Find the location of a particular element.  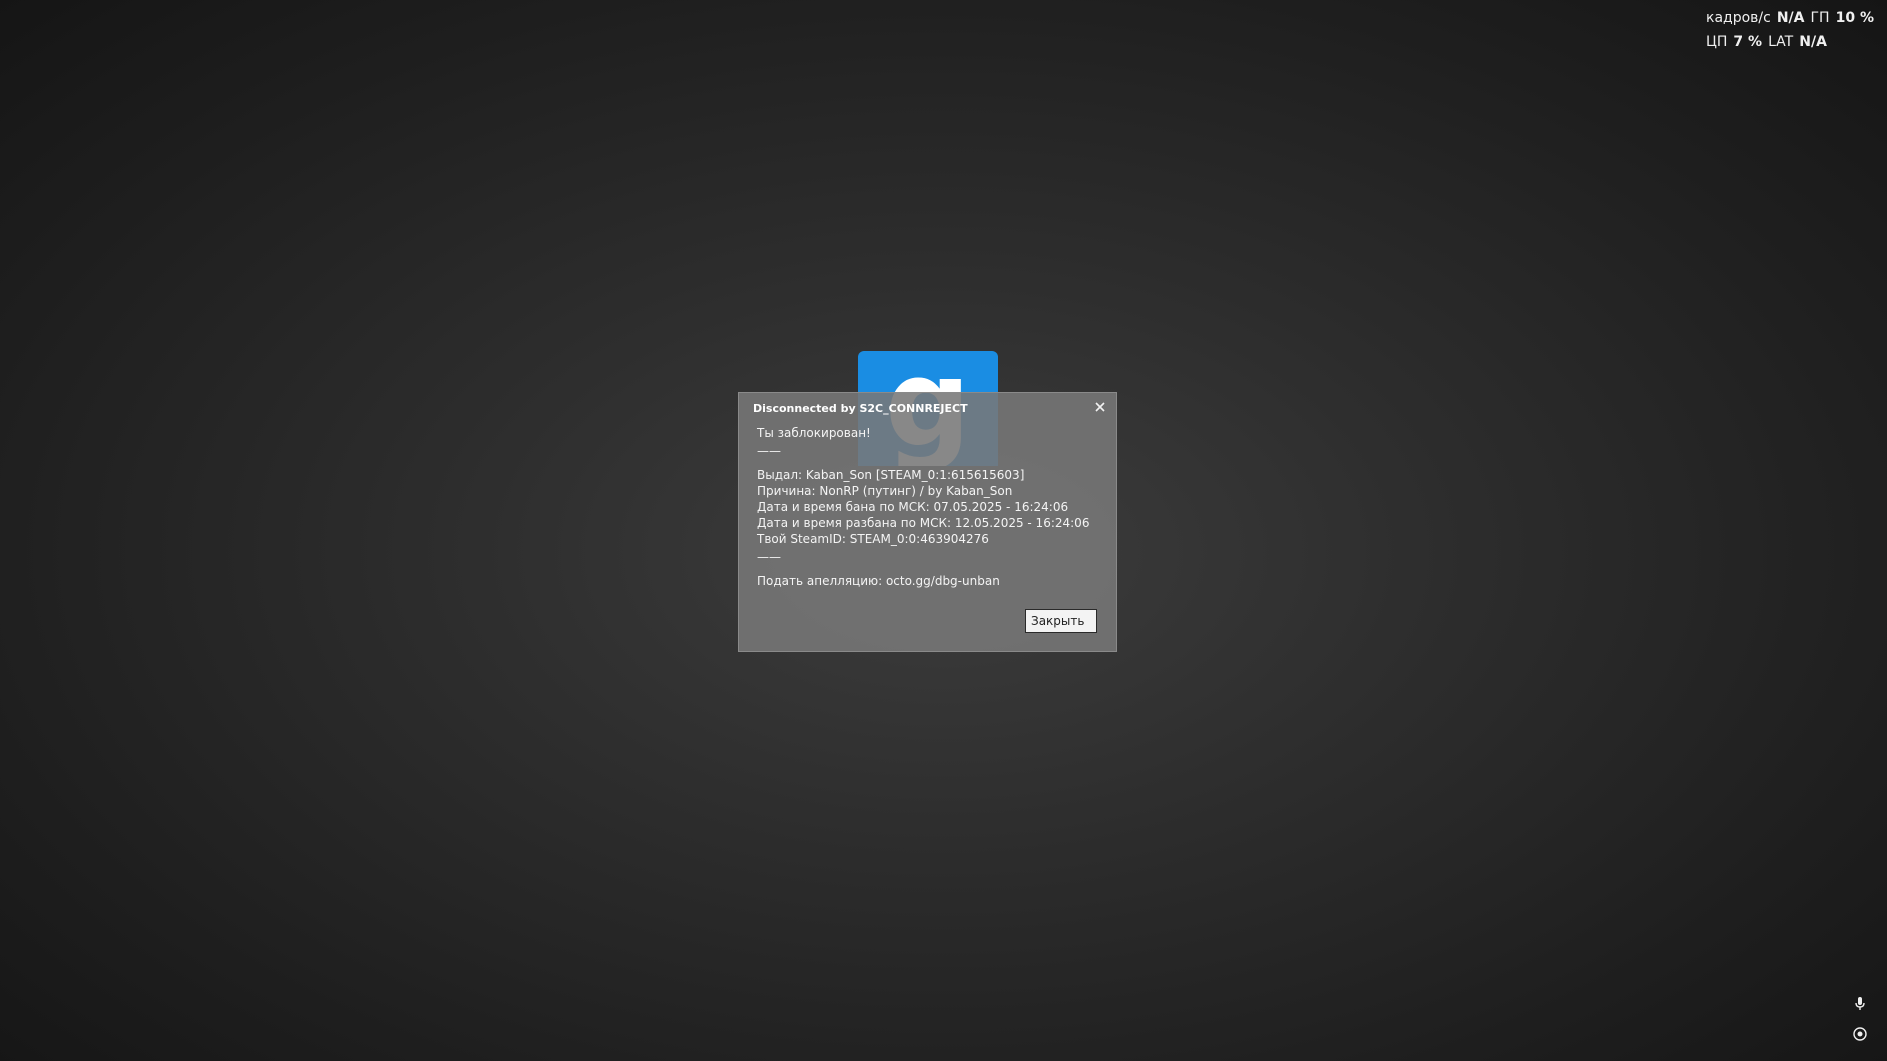

microphone-icon-glyph is located at coordinates (1860, 1003).